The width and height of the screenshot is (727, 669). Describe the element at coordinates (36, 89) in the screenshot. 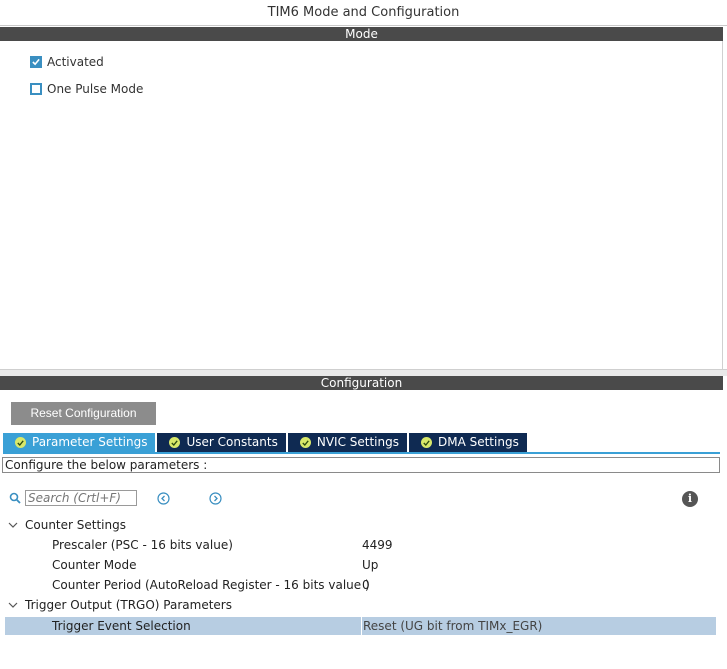

I see `one-pulse-mode-checkbox` at that location.